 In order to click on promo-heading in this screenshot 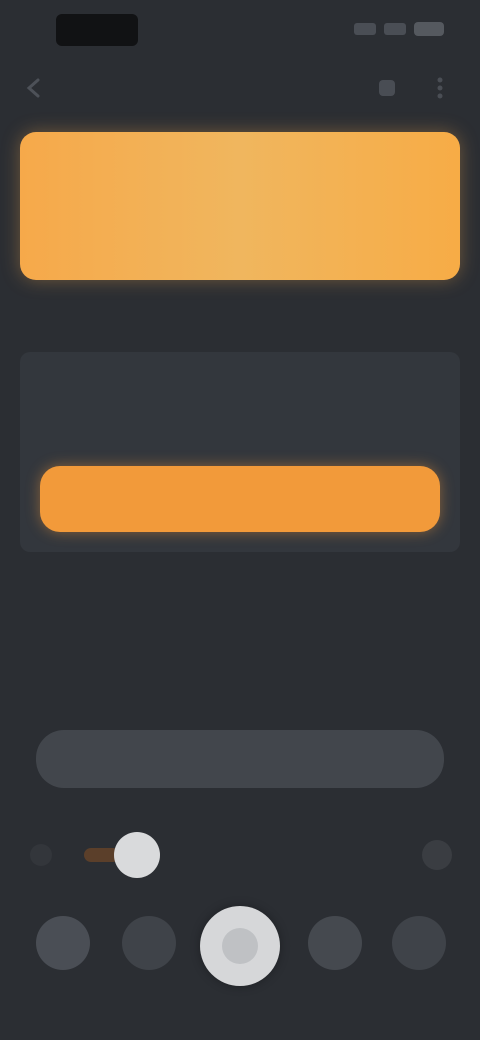, I will do `click(260, 167)`.